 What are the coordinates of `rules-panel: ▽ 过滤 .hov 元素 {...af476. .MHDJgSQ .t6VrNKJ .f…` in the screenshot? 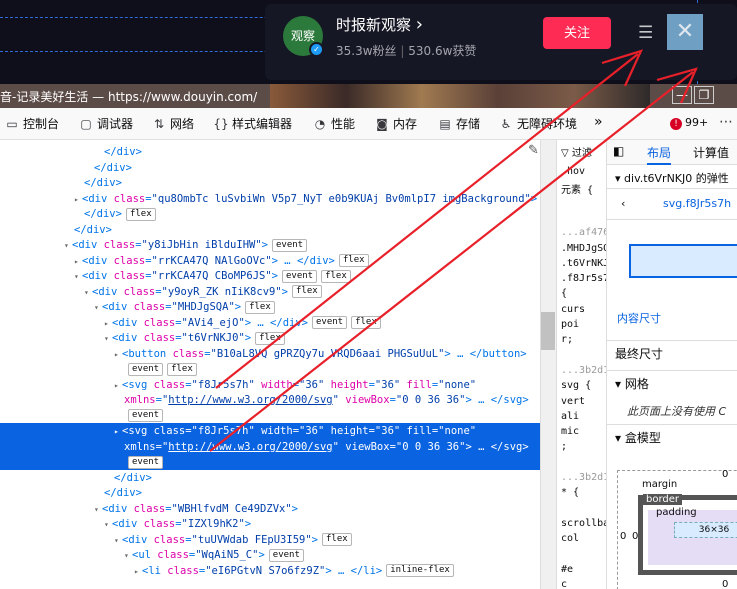 It's located at (581, 364).